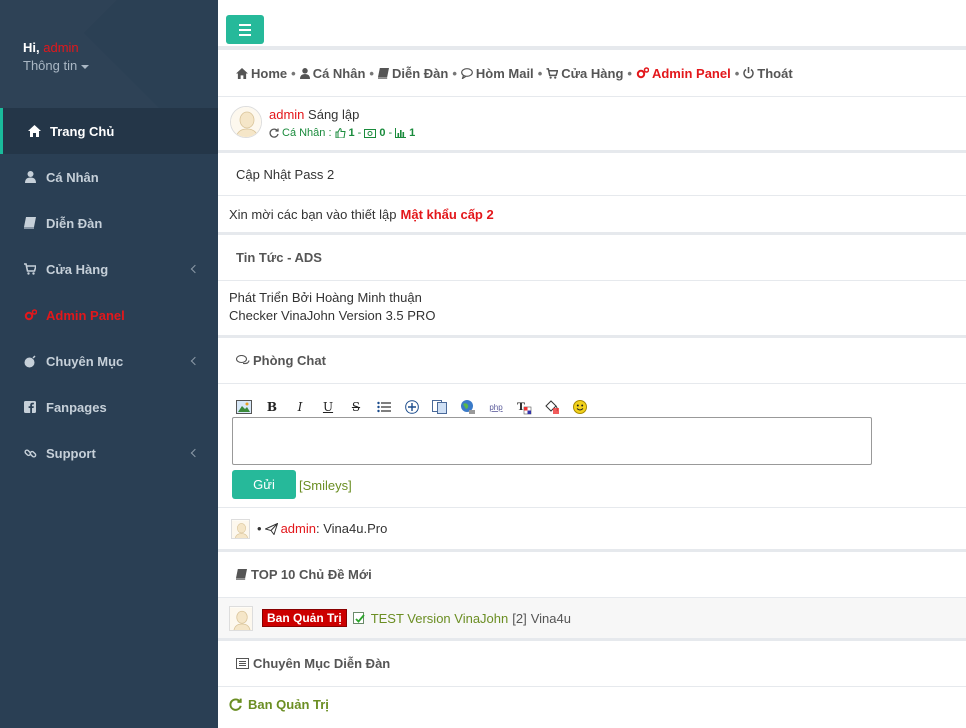 This screenshot has width=966, height=728. What do you see at coordinates (468, 407) in the screenshot?
I see `globe-link-icon` at bounding box center [468, 407].